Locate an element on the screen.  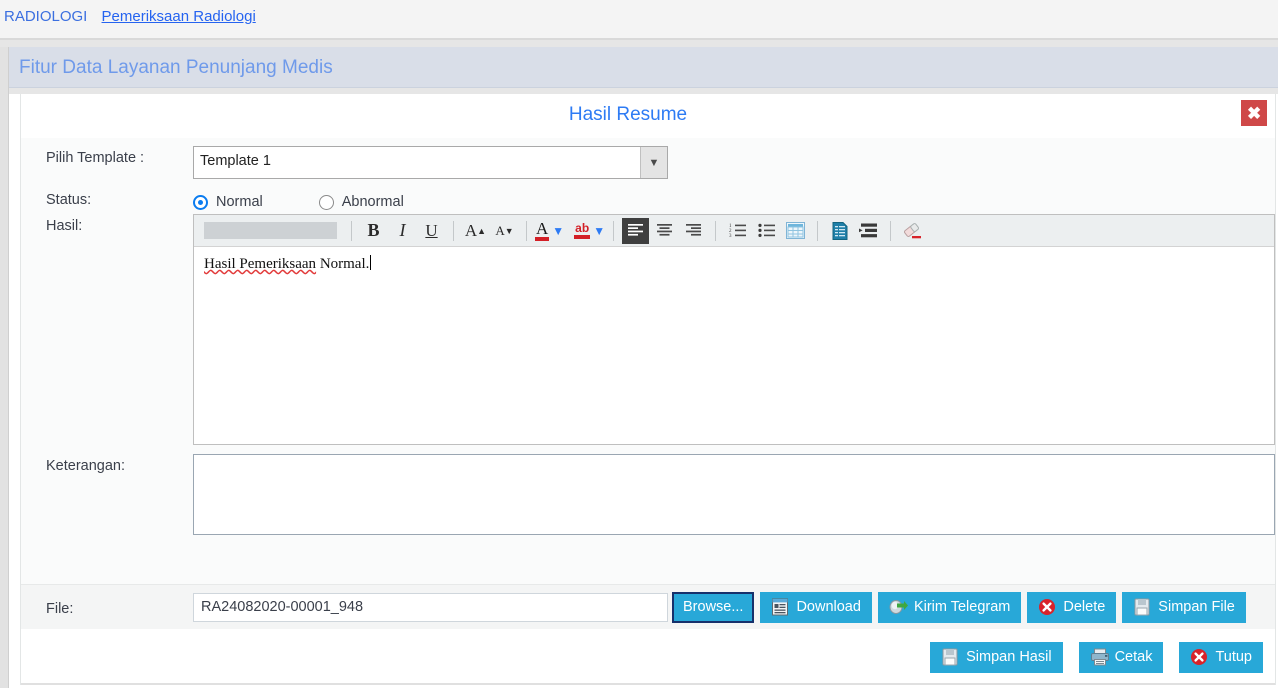
status-radio-abnormal: Abnormal is located at coordinates (361, 202).